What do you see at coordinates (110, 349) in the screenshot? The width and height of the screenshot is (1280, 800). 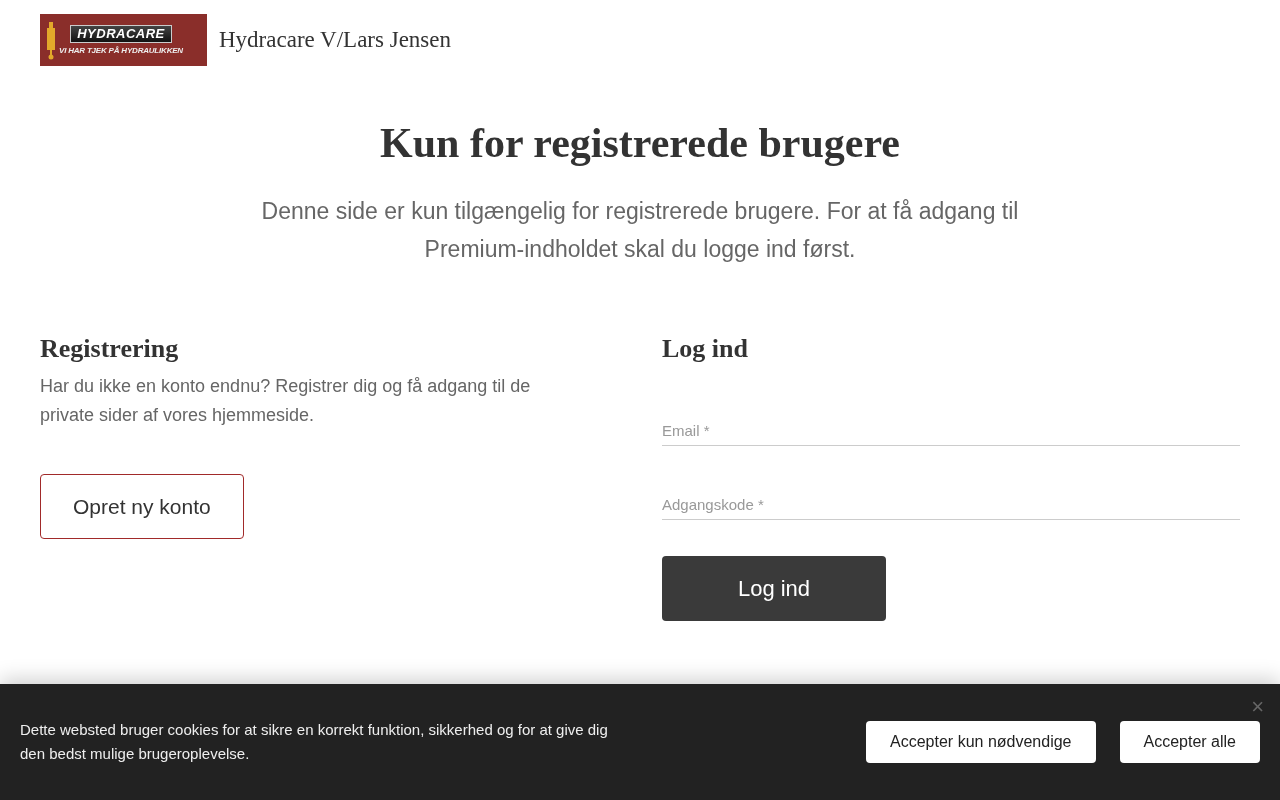 I see `registration-heading: Registrering` at bounding box center [110, 349].